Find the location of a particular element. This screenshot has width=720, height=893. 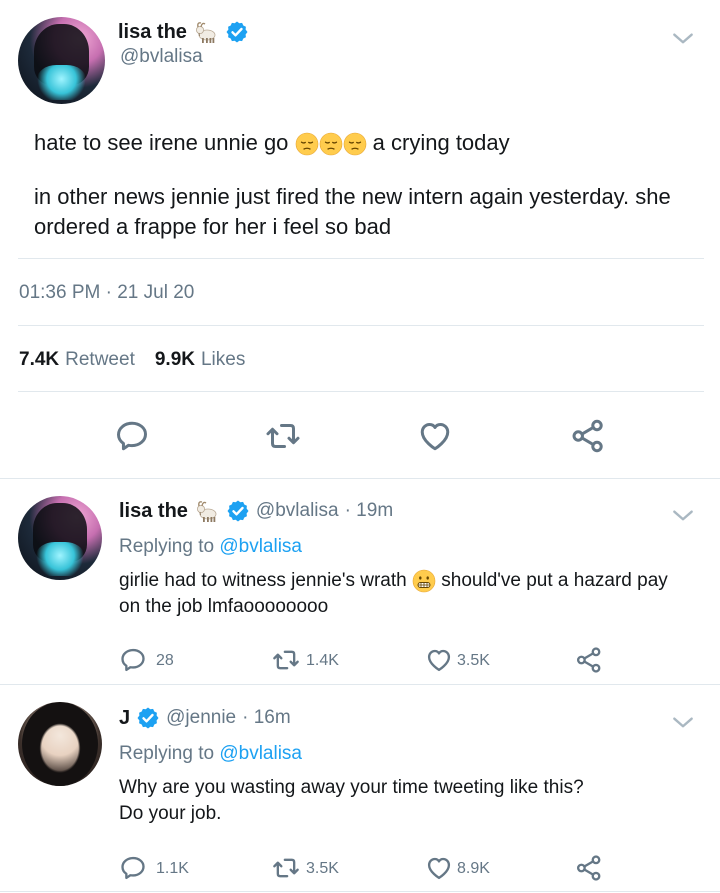

tweet-stats: 7.4K Retweet 9.9K Likes is located at coordinates (132, 360).